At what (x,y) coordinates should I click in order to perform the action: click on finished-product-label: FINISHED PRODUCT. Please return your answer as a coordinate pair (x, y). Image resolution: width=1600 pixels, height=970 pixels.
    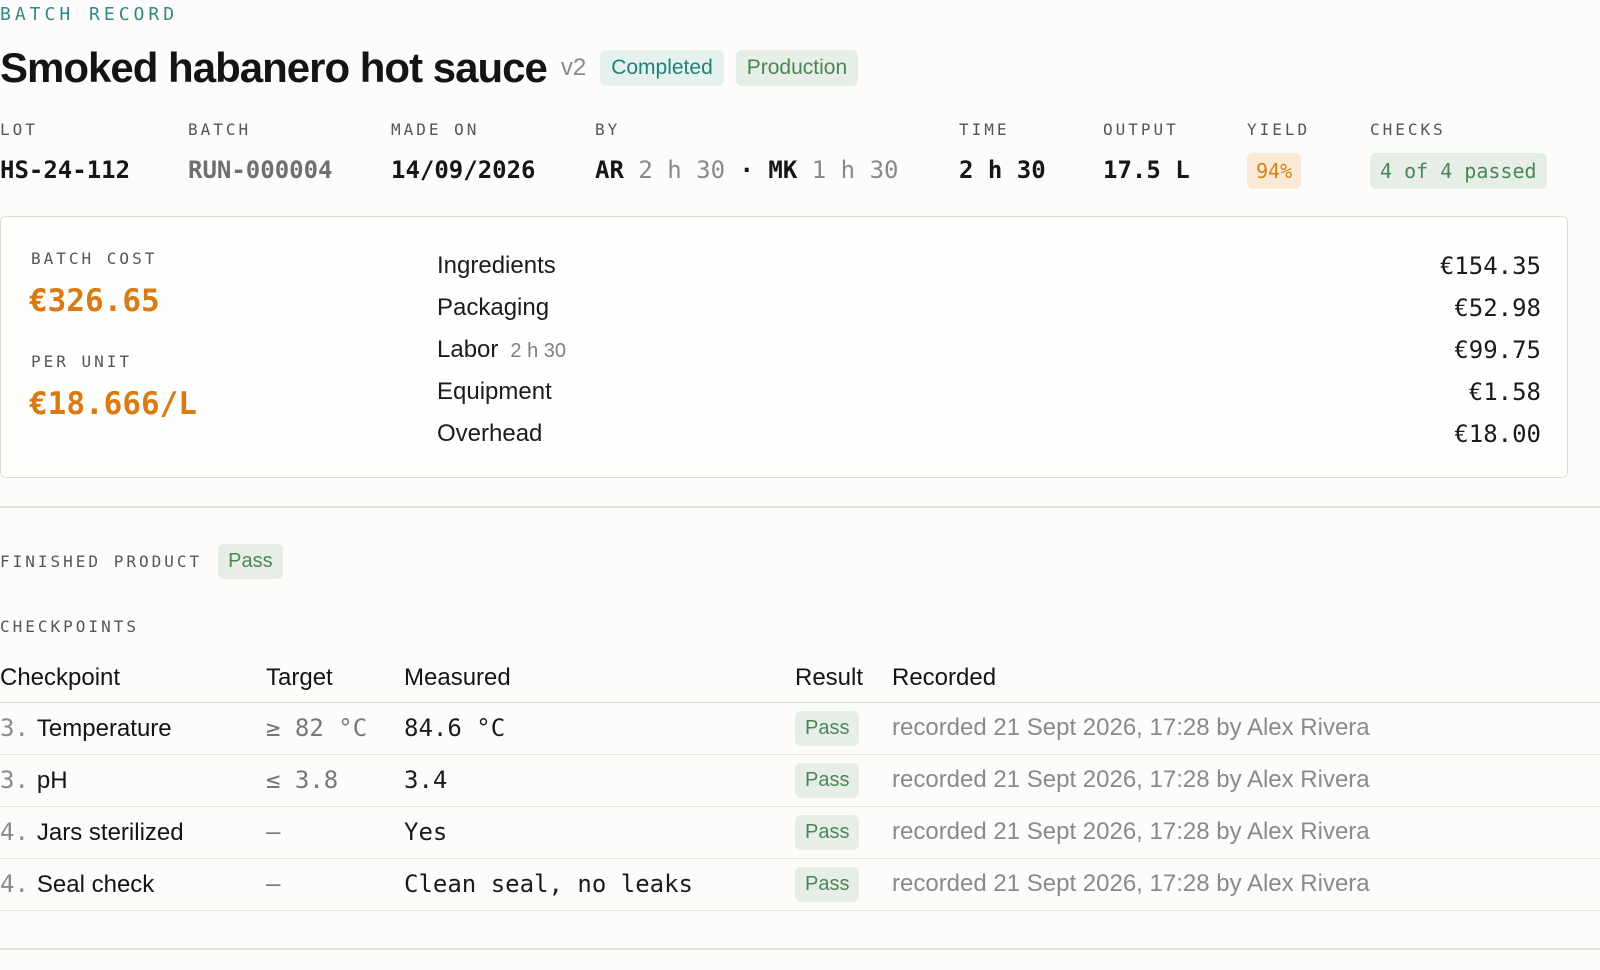
    Looking at the image, I should click on (101, 561).